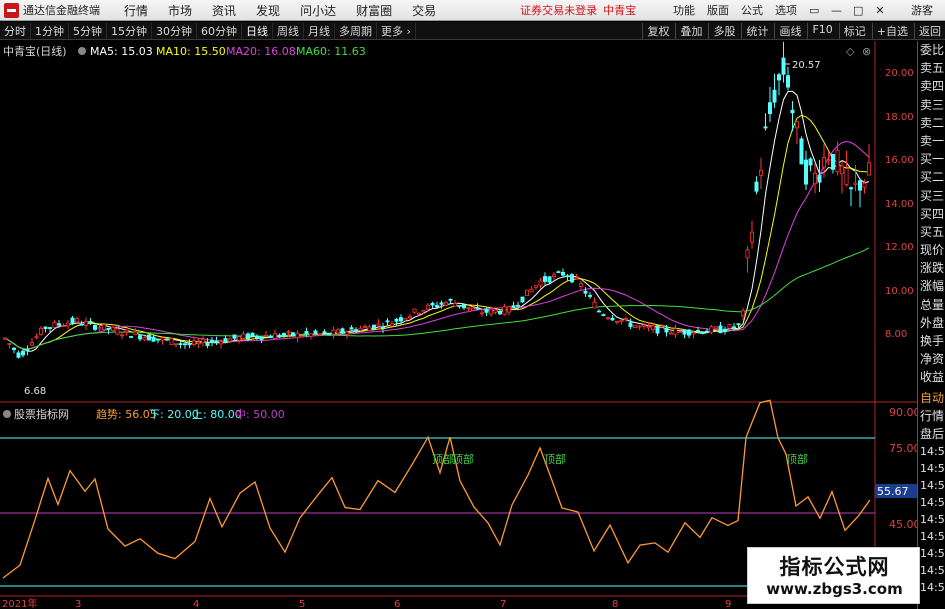  I want to click on watermark-url: www.zbgs3.com, so click(834, 589).